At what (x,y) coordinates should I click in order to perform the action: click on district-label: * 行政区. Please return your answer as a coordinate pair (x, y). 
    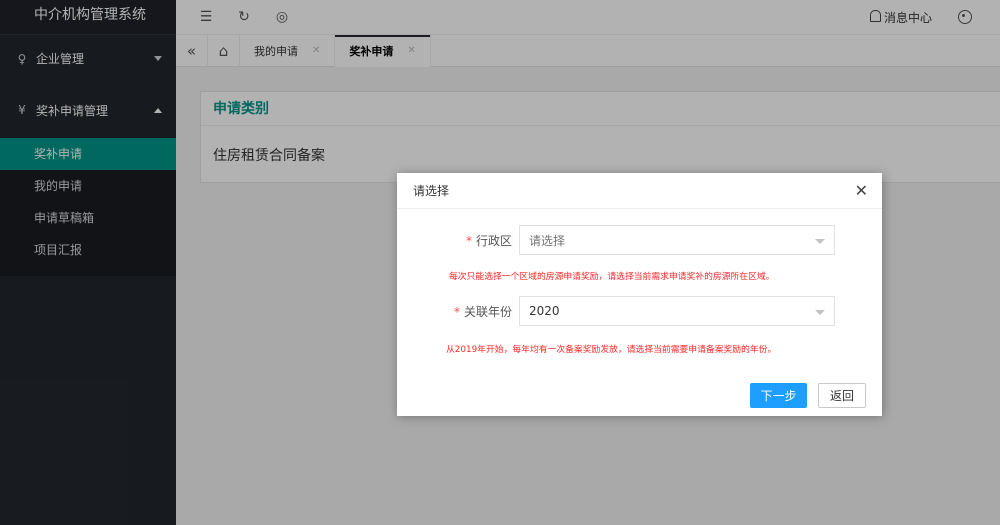
    Looking at the image, I should click on (488, 240).